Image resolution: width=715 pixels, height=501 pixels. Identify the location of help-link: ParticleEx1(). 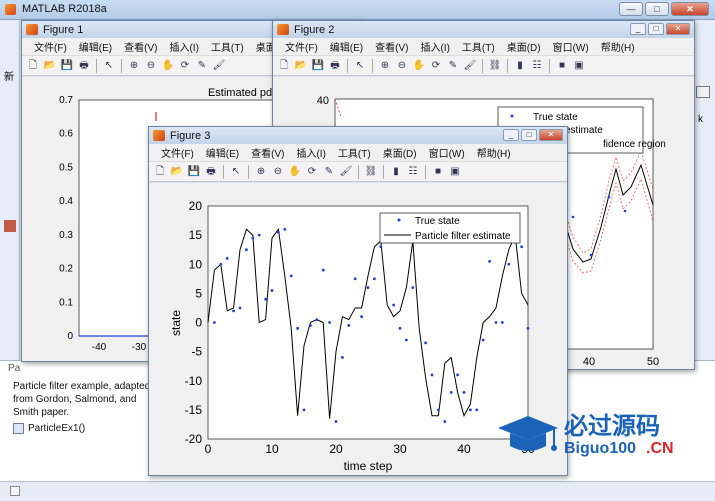
(56, 428).